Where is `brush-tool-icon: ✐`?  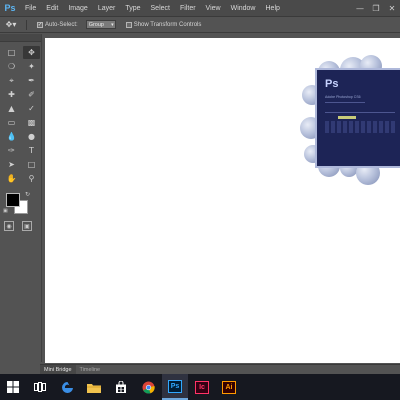
brush-tool-icon: ✐ is located at coordinates (31, 94).